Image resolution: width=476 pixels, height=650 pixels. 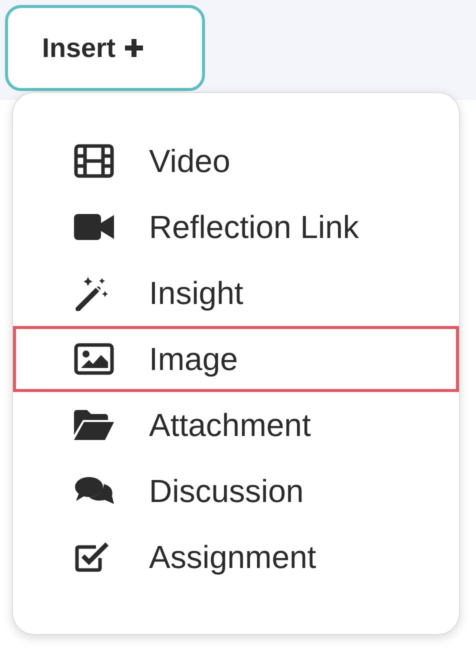 What do you see at coordinates (92, 557) in the screenshot?
I see `checkbox-icon` at bounding box center [92, 557].